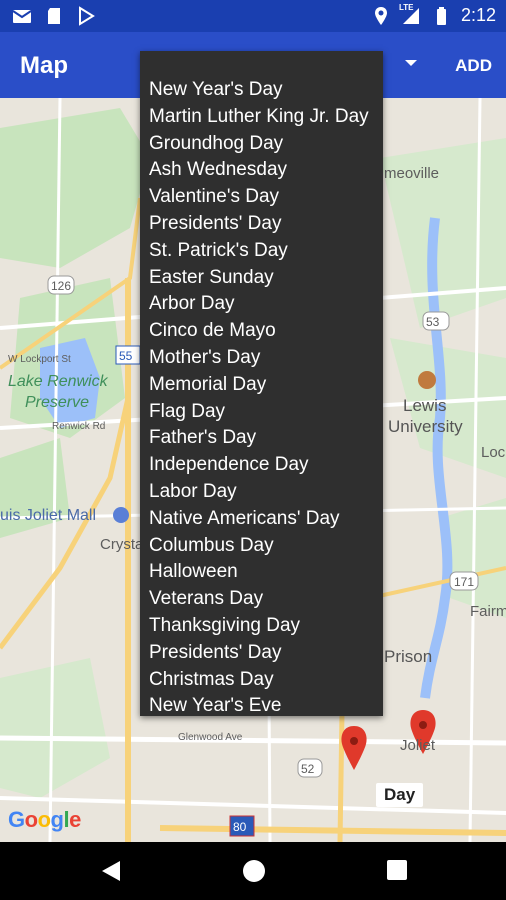 Image resolution: width=506 pixels, height=900 pixels. Describe the element at coordinates (261, 465) in the screenshot. I see `menu-item-holiday: Independence Day` at that location.